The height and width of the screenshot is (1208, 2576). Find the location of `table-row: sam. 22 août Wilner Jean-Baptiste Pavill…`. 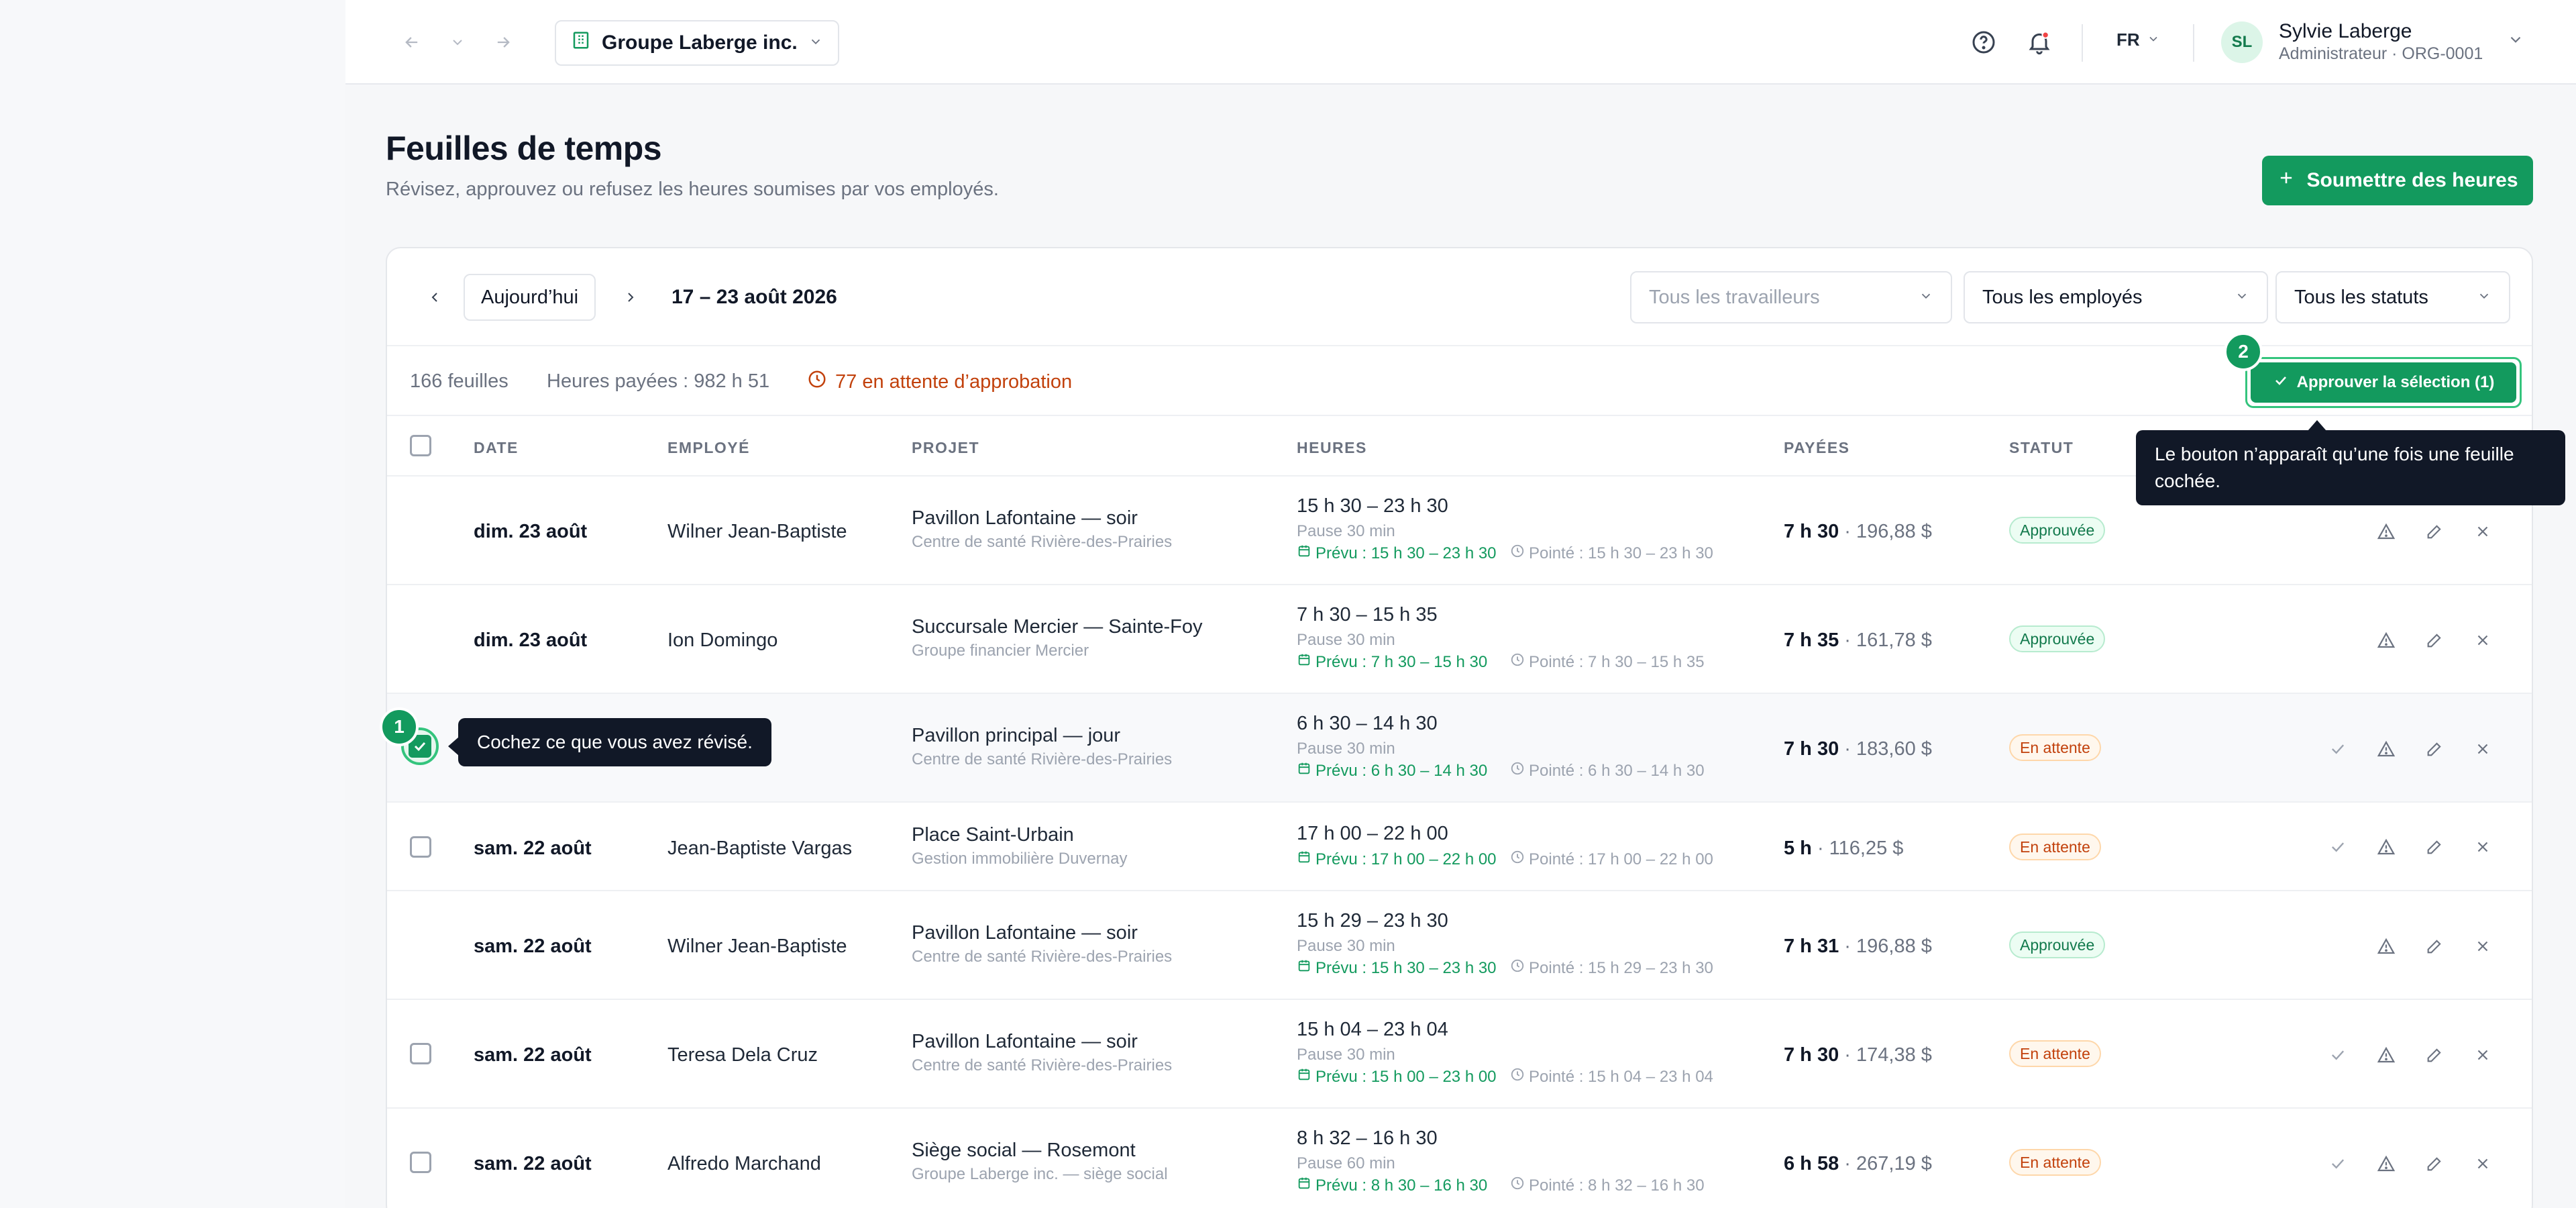

table-row: sam. 22 août Wilner Jean-Baptiste Pavill… is located at coordinates (1459, 945).